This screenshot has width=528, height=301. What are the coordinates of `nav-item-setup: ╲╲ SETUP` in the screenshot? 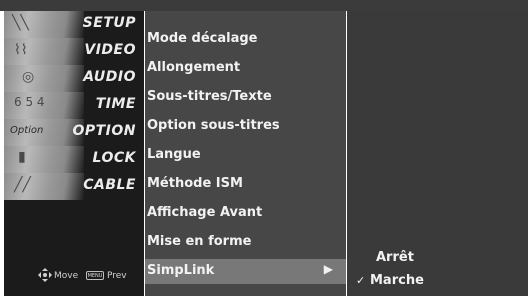 It's located at (74, 24).